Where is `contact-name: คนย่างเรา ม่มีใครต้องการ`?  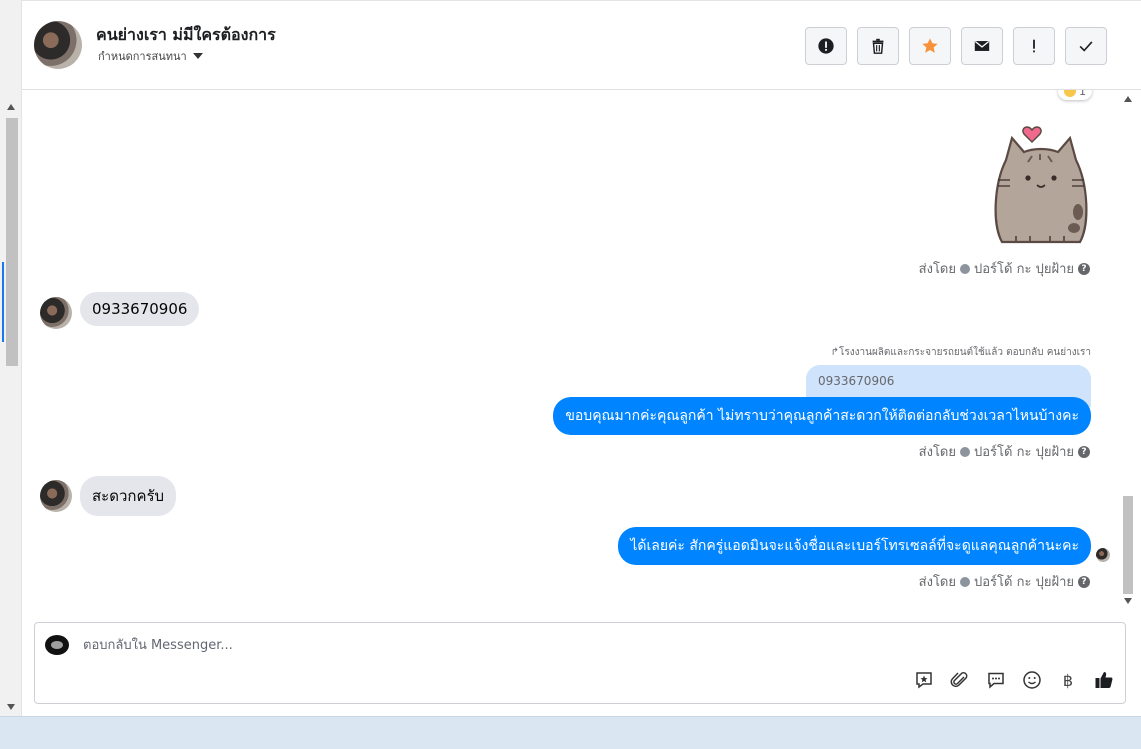 contact-name: คนย่างเรา ม่มีใครต้องการ is located at coordinates (186, 35).